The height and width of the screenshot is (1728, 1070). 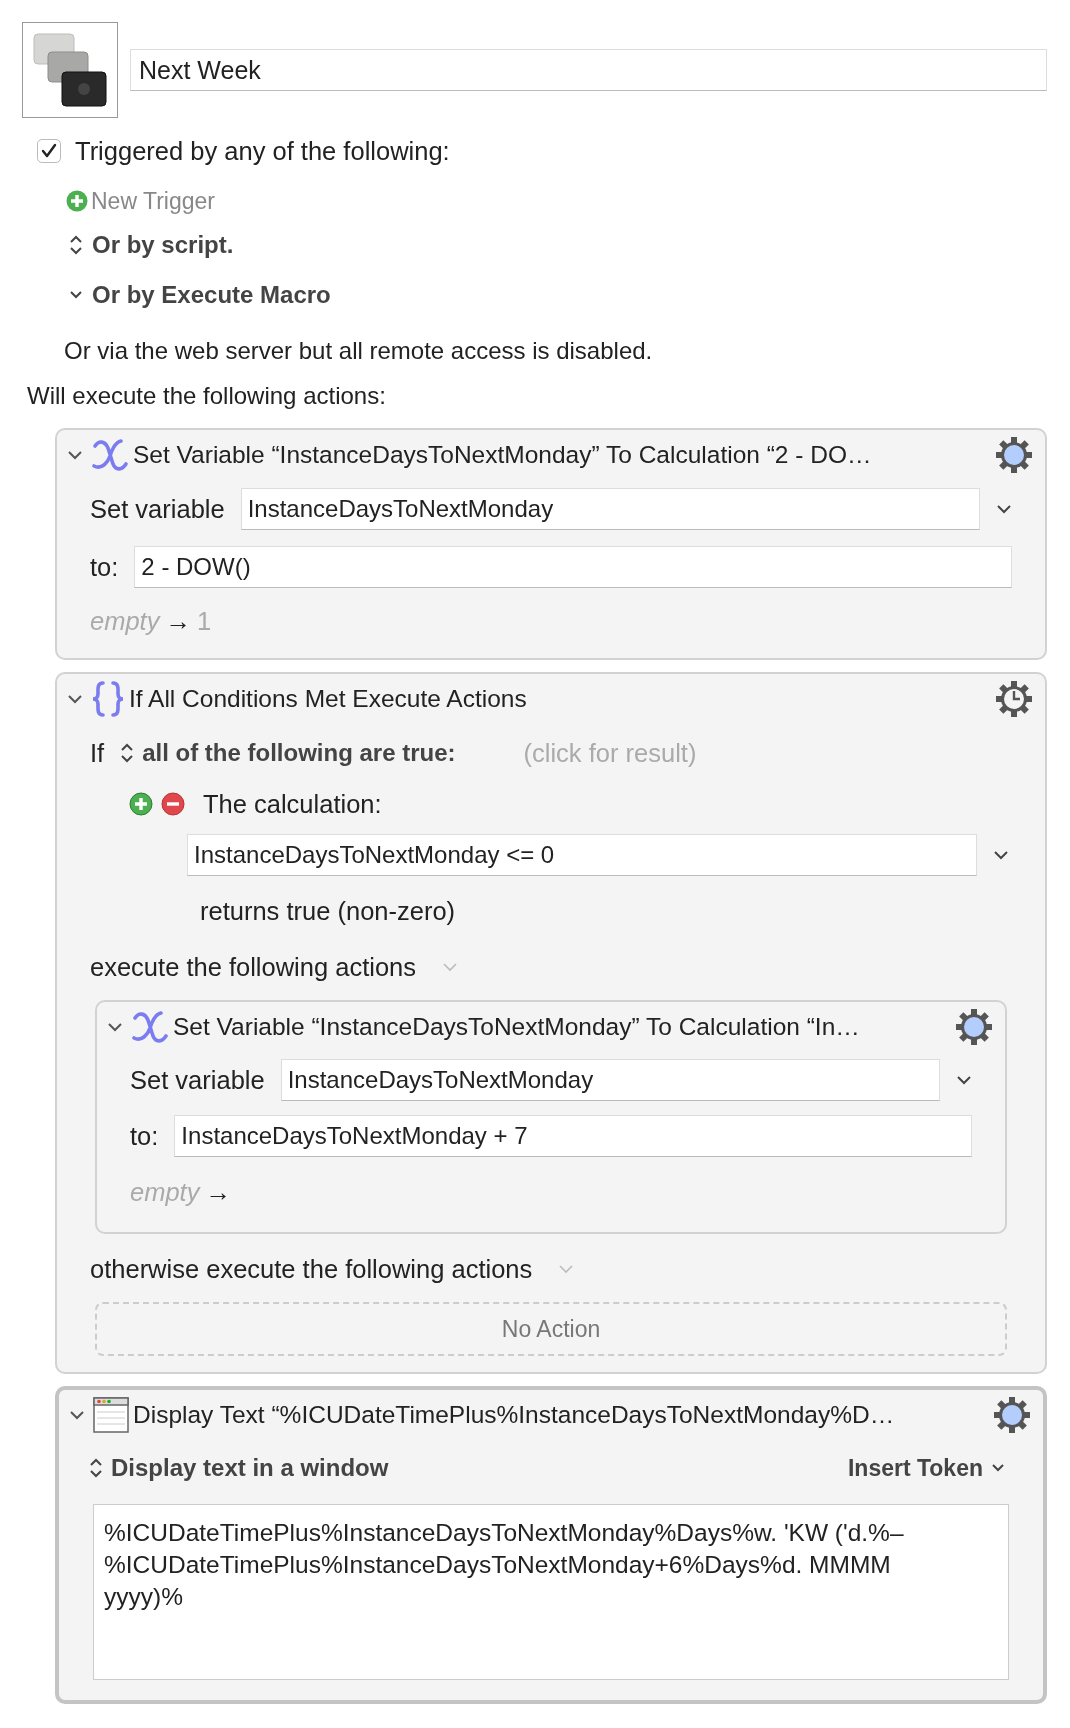 What do you see at coordinates (498, 1565) in the screenshot?
I see `text-line: %ICUDateTimePlus%InstanceDaysToNextMonday+6%Days%d. MMMM` at bounding box center [498, 1565].